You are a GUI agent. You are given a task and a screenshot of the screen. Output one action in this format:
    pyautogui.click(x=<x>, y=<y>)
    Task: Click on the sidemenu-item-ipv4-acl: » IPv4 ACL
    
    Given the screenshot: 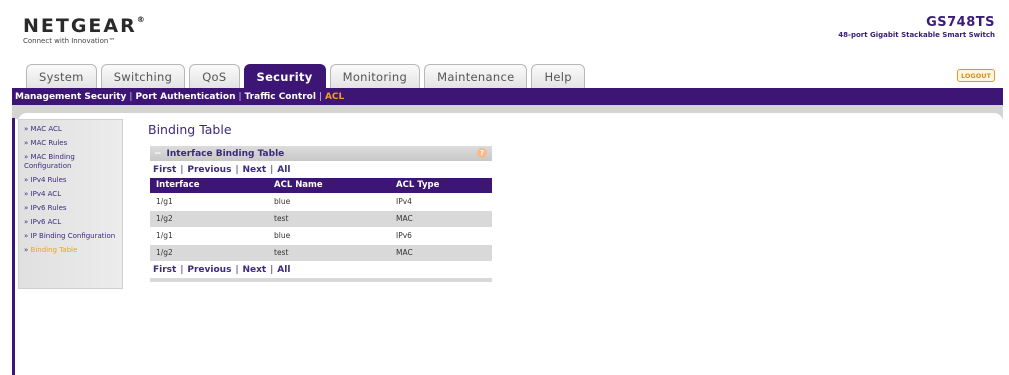 What is the action you would take?
    pyautogui.click(x=73, y=194)
    